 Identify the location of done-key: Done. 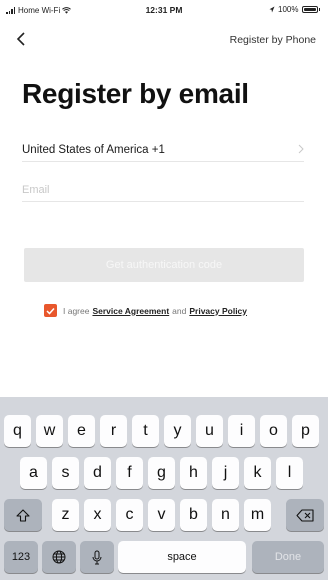
(288, 557).